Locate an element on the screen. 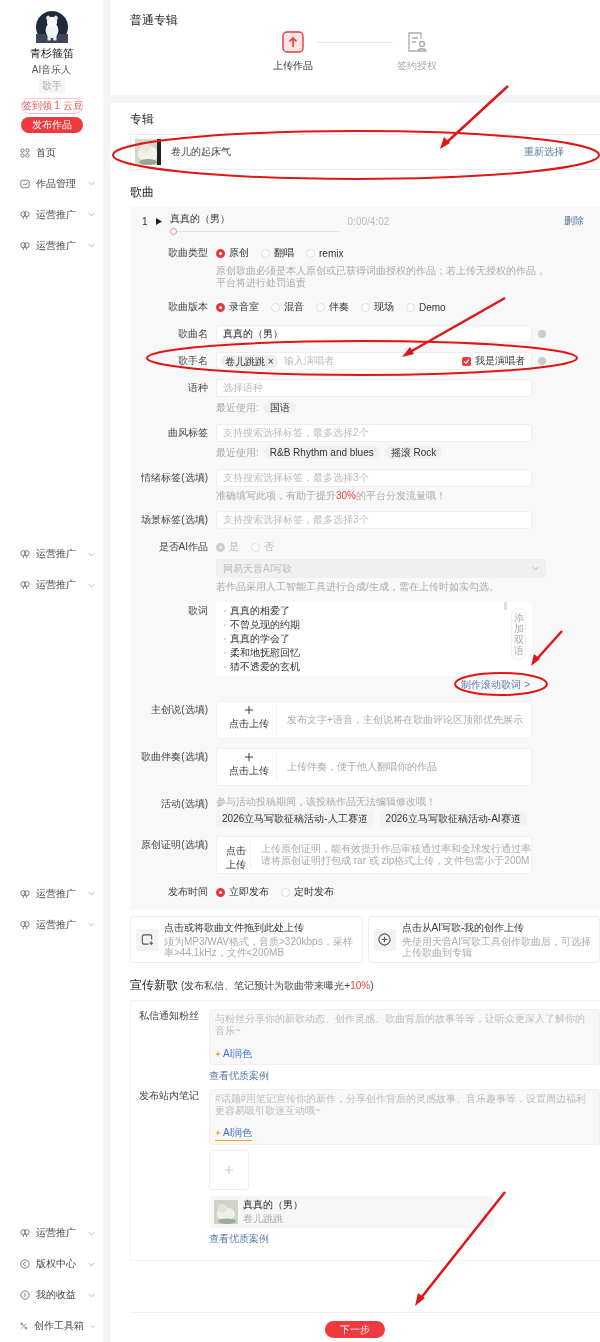 This screenshot has width=600, height=1342. step: 签约授权 is located at coordinates (417, 52).